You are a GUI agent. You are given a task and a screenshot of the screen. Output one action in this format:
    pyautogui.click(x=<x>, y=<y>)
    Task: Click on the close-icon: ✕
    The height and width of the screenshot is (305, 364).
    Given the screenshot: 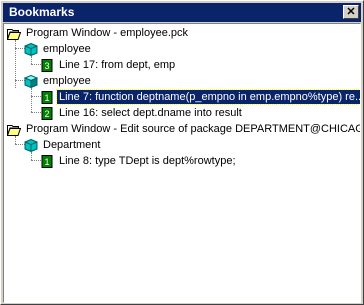 What is the action you would take?
    pyautogui.click(x=351, y=12)
    